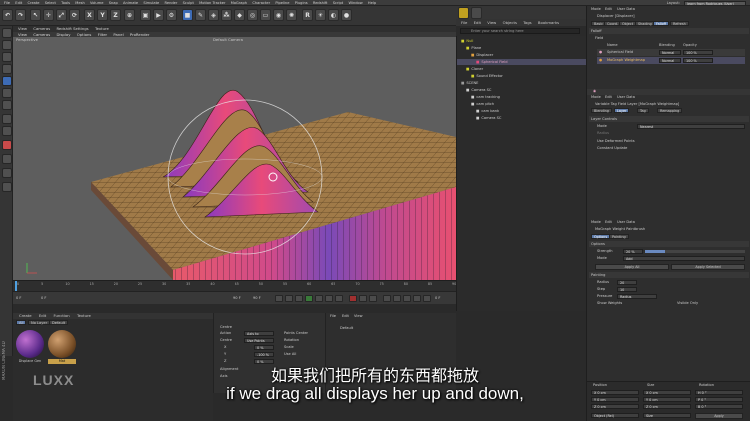  What do you see at coordinates (679, 23) in the screenshot?
I see `tab-refresh: Refresh` at bounding box center [679, 23].